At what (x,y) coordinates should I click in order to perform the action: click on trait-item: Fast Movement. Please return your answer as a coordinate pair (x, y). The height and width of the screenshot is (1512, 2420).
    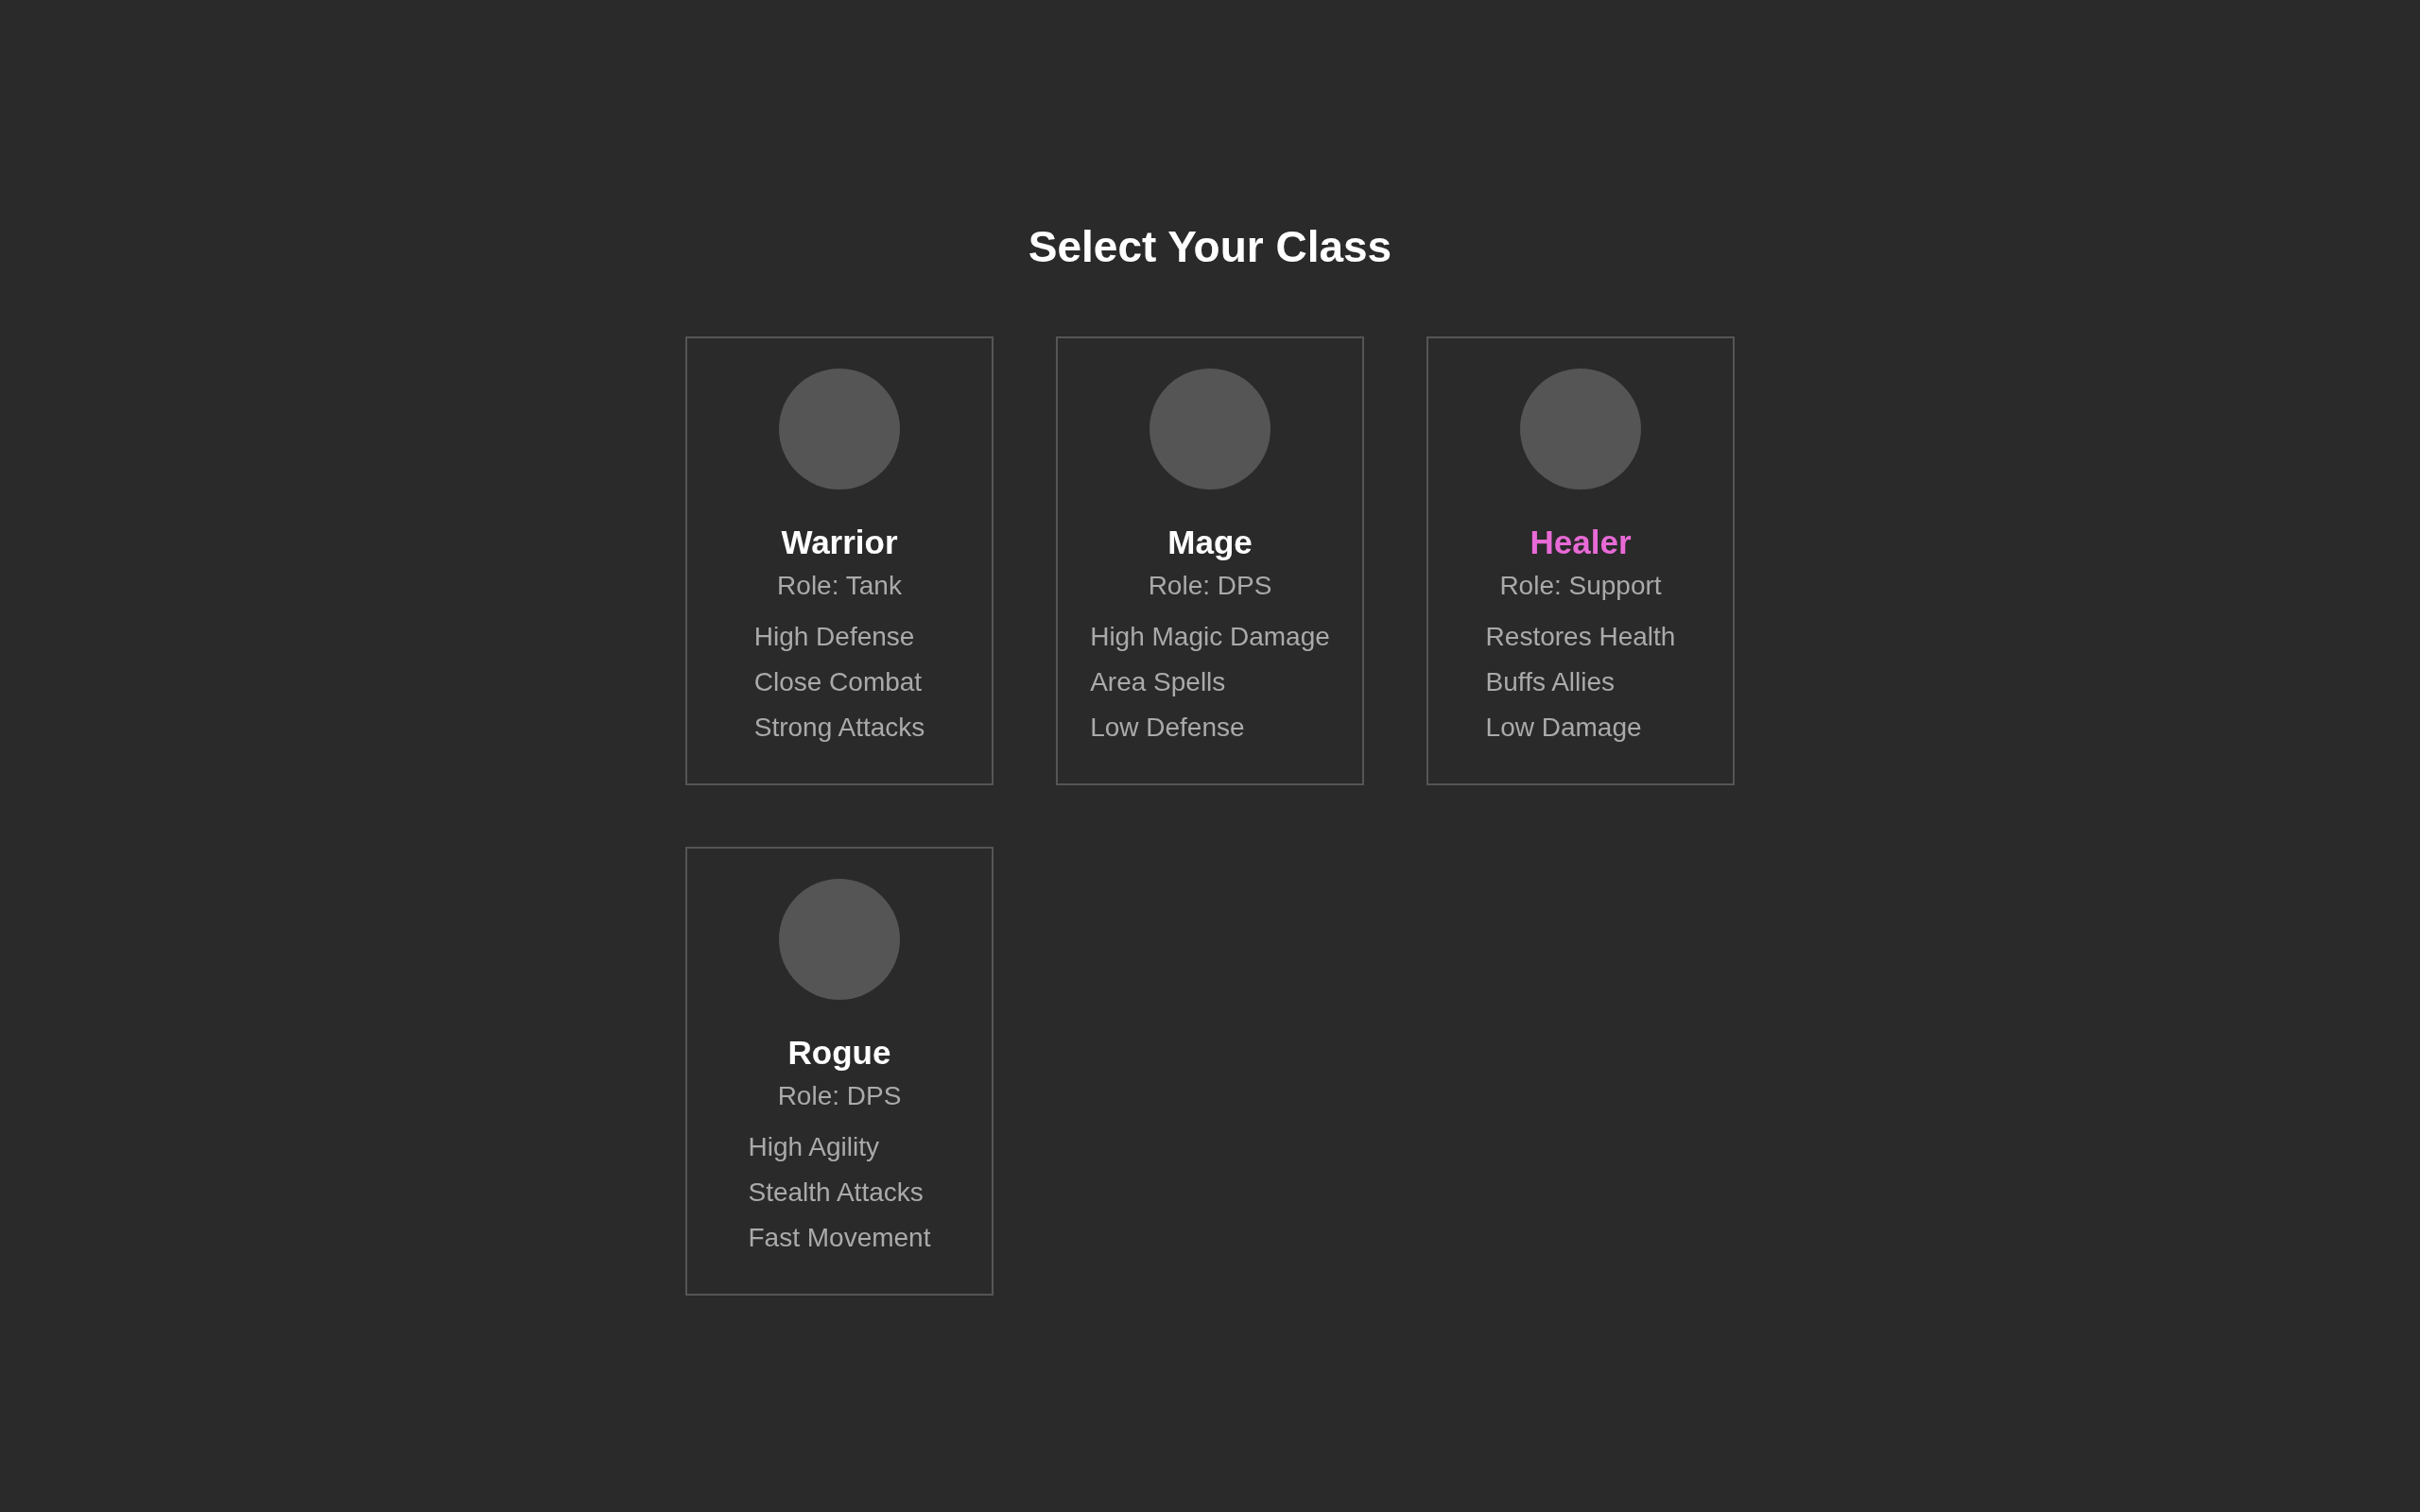
    Looking at the image, I should click on (839, 1238).